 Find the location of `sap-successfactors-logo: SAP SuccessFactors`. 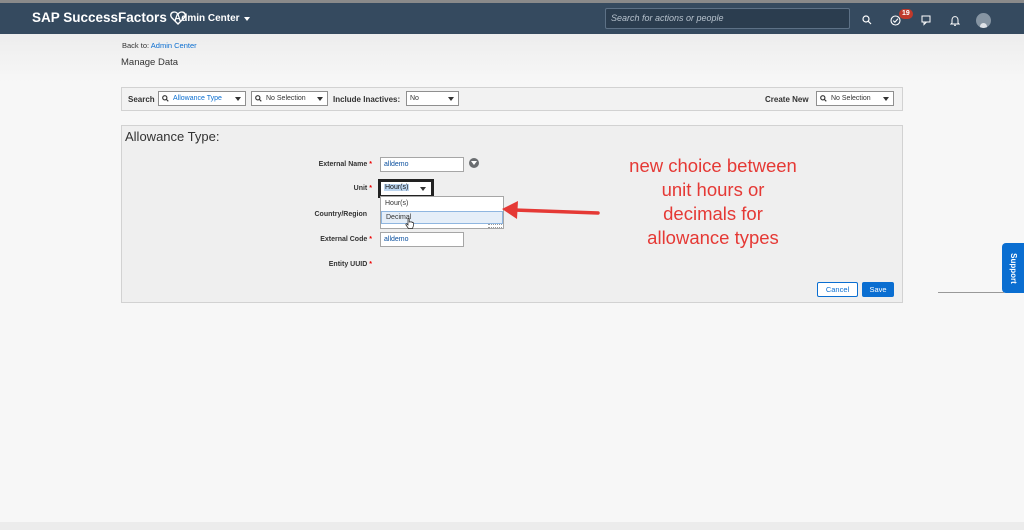

sap-successfactors-logo: SAP SuccessFactors is located at coordinates (109, 17).